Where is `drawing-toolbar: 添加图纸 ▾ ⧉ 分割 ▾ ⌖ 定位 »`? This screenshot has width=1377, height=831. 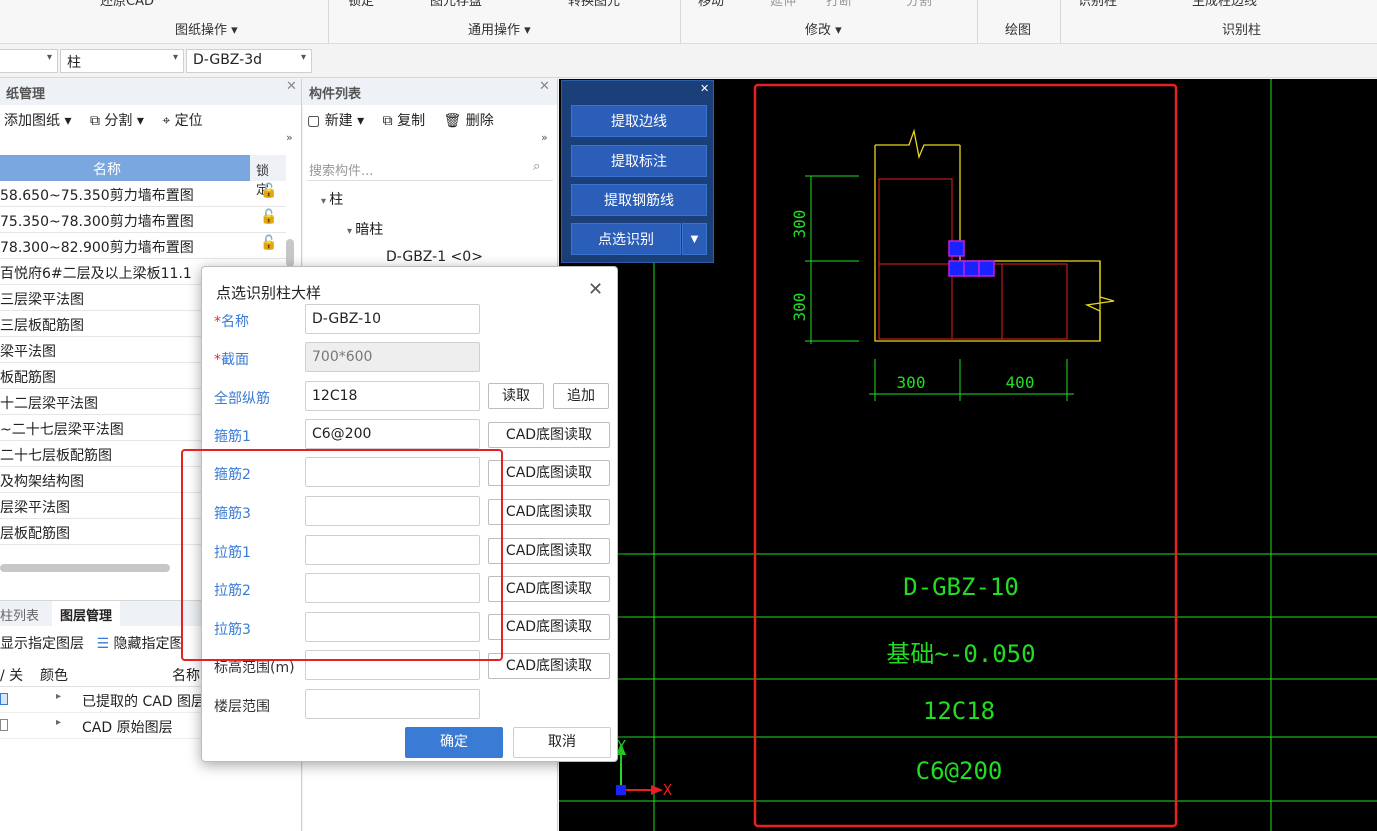
drawing-toolbar: 添加图纸 ▾ ⧉ 分割 ▾ ⌖ 定位 » is located at coordinates (150, 124).